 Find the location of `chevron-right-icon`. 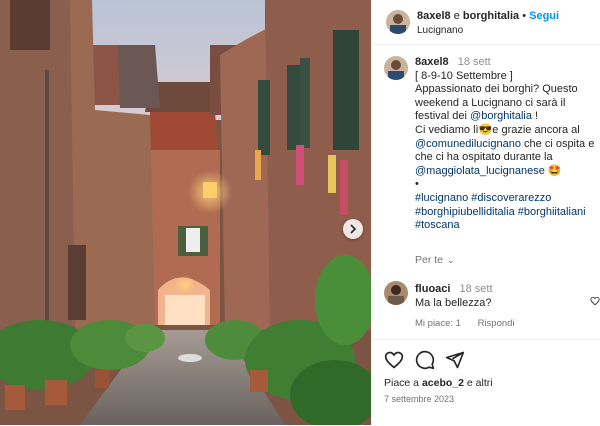

chevron-right-icon is located at coordinates (353, 229).